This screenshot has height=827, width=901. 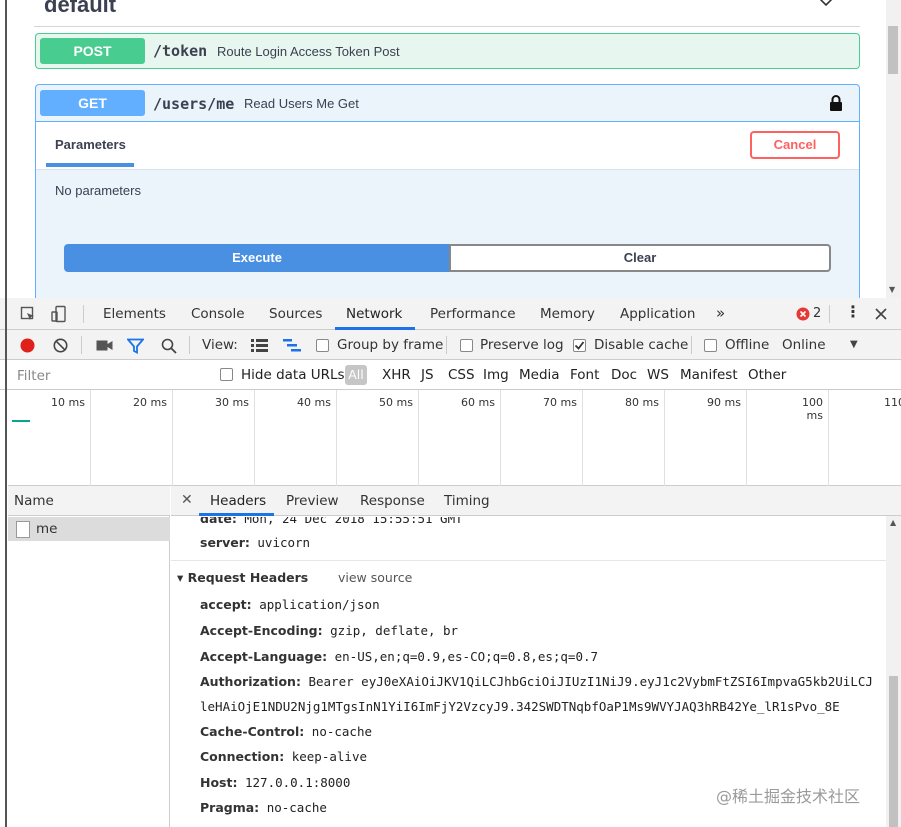 I want to click on cancel-button: Cancel, so click(x=795, y=145).